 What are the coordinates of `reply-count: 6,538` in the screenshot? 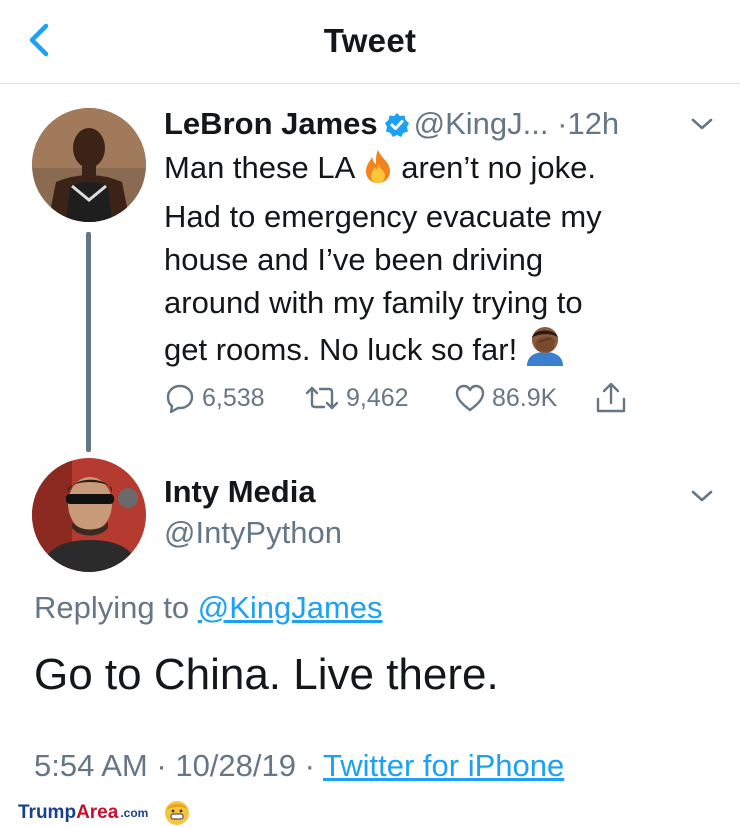 It's located at (233, 397).